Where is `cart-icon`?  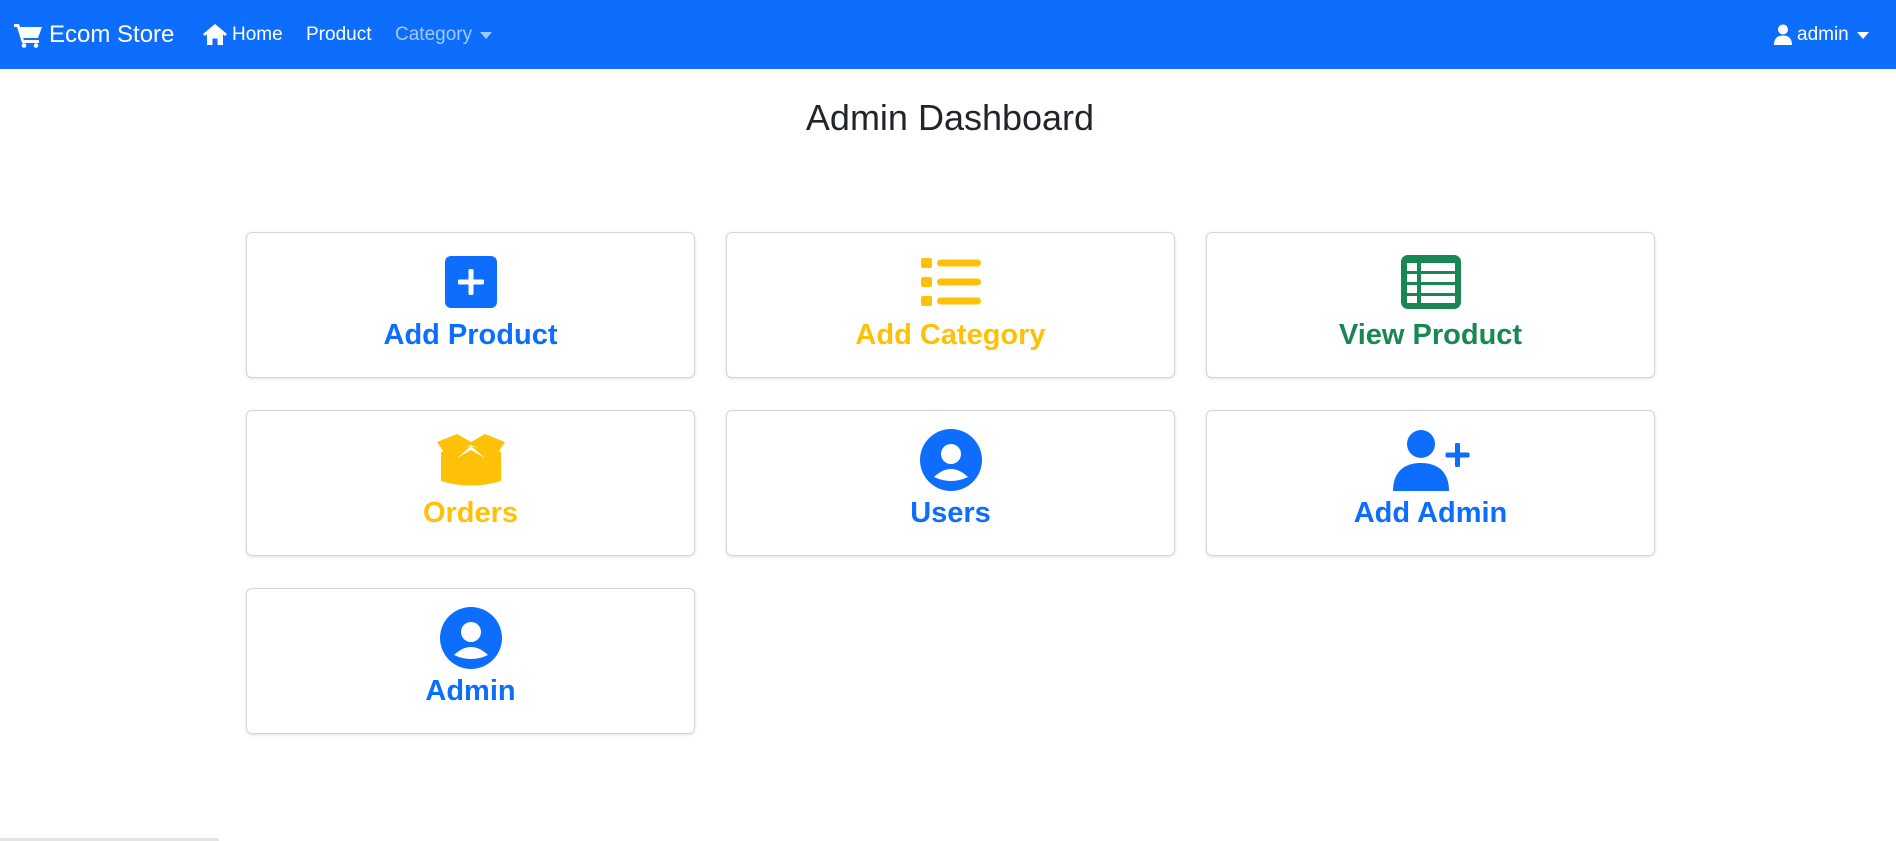
cart-icon is located at coordinates (28, 35).